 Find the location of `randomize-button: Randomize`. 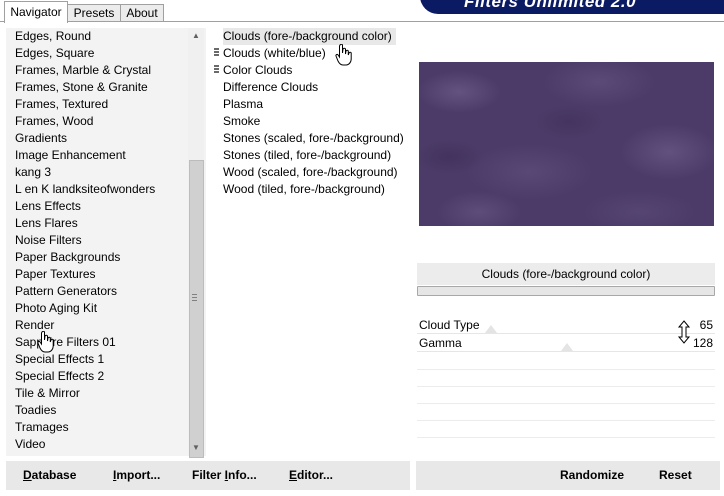

randomize-button: Randomize is located at coordinates (592, 475).